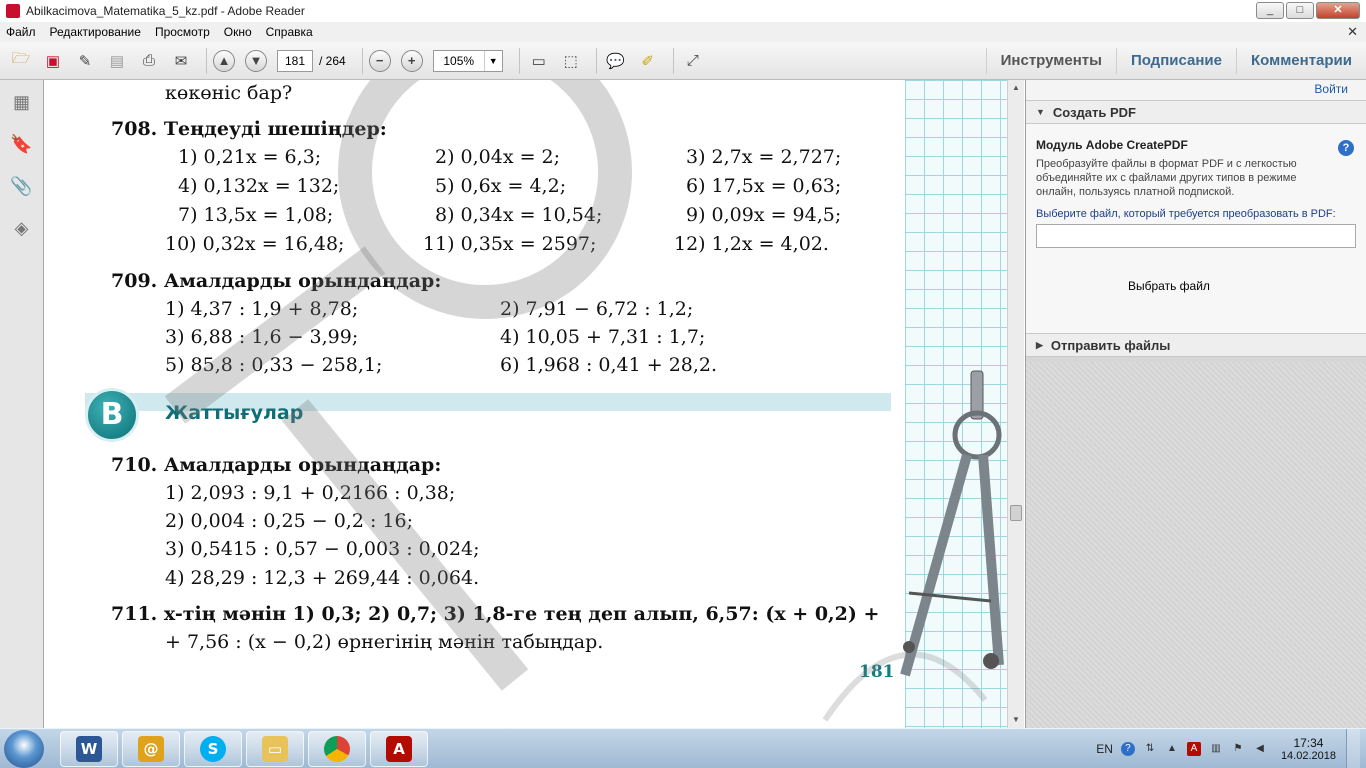  I want to click on equation: 11) 0,35x = 2597;, so click(510, 244).